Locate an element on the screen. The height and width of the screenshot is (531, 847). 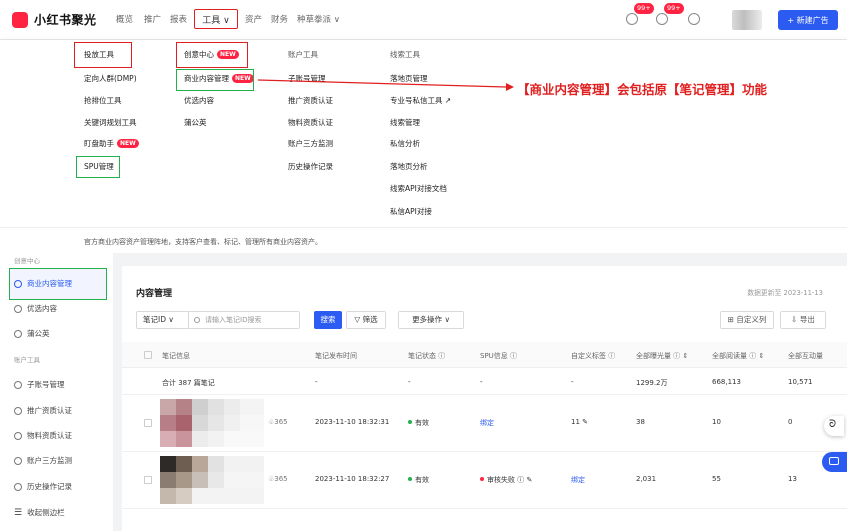
search-icon is located at coordinates (197, 320).